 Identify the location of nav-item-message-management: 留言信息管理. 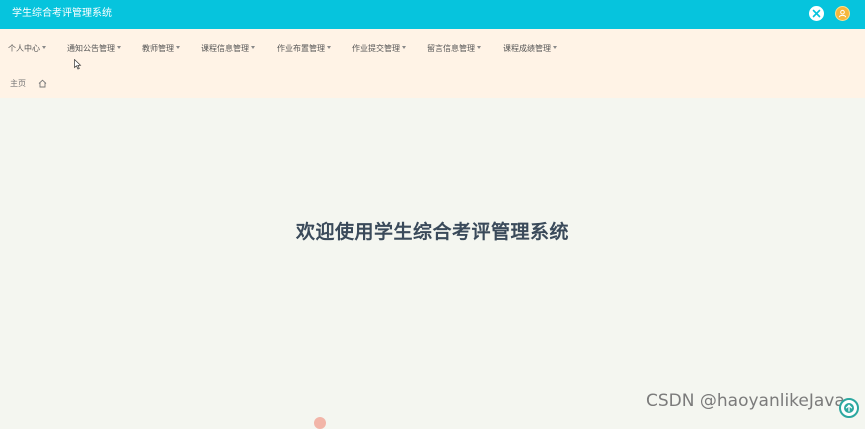
(454, 49).